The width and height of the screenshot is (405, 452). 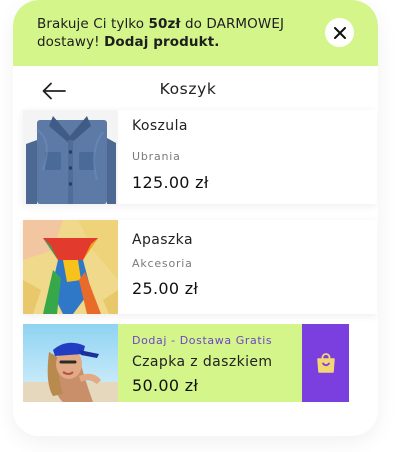 I want to click on product-image-scarf, so click(x=70, y=267).